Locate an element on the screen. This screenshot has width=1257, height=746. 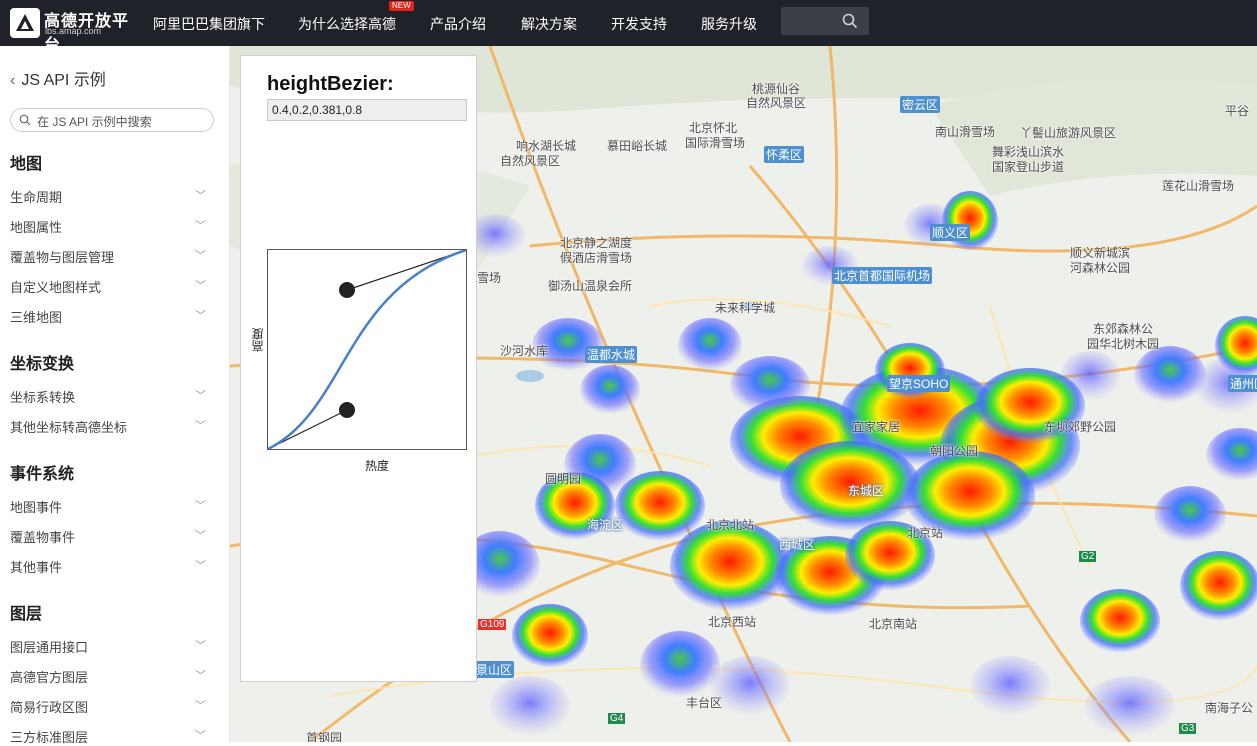
group-title-map: 地图 is located at coordinates (26, 164).